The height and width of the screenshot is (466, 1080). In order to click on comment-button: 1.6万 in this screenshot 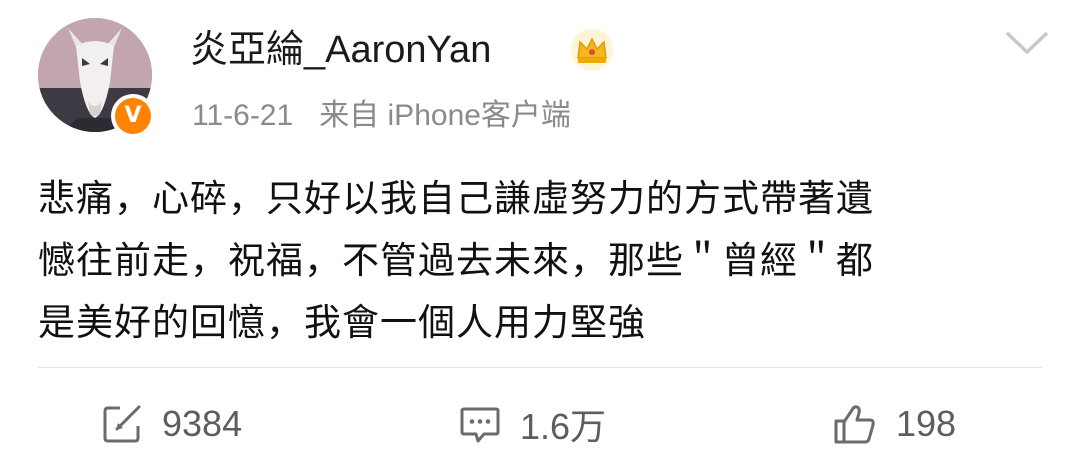, I will do `click(532, 424)`.